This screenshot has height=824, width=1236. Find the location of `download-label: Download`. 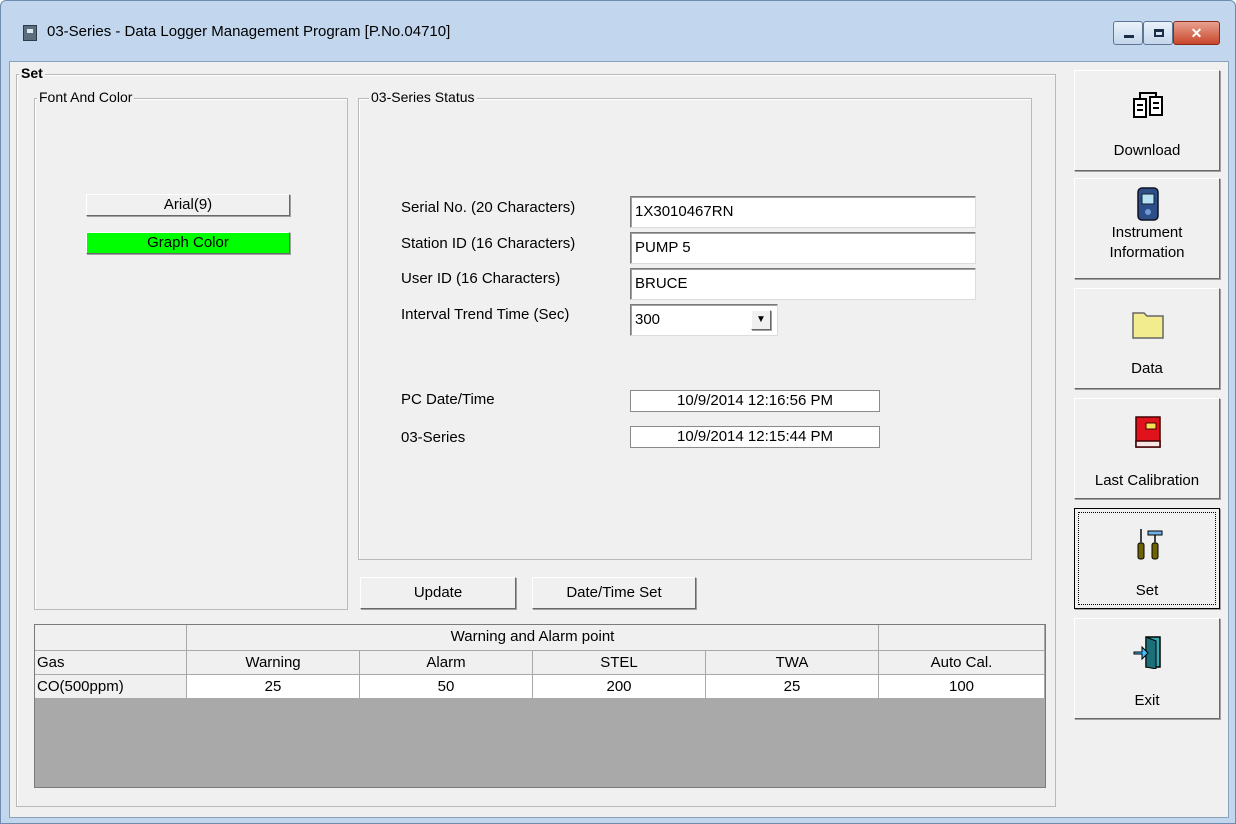

download-label: Download is located at coordinates (1147, 150).